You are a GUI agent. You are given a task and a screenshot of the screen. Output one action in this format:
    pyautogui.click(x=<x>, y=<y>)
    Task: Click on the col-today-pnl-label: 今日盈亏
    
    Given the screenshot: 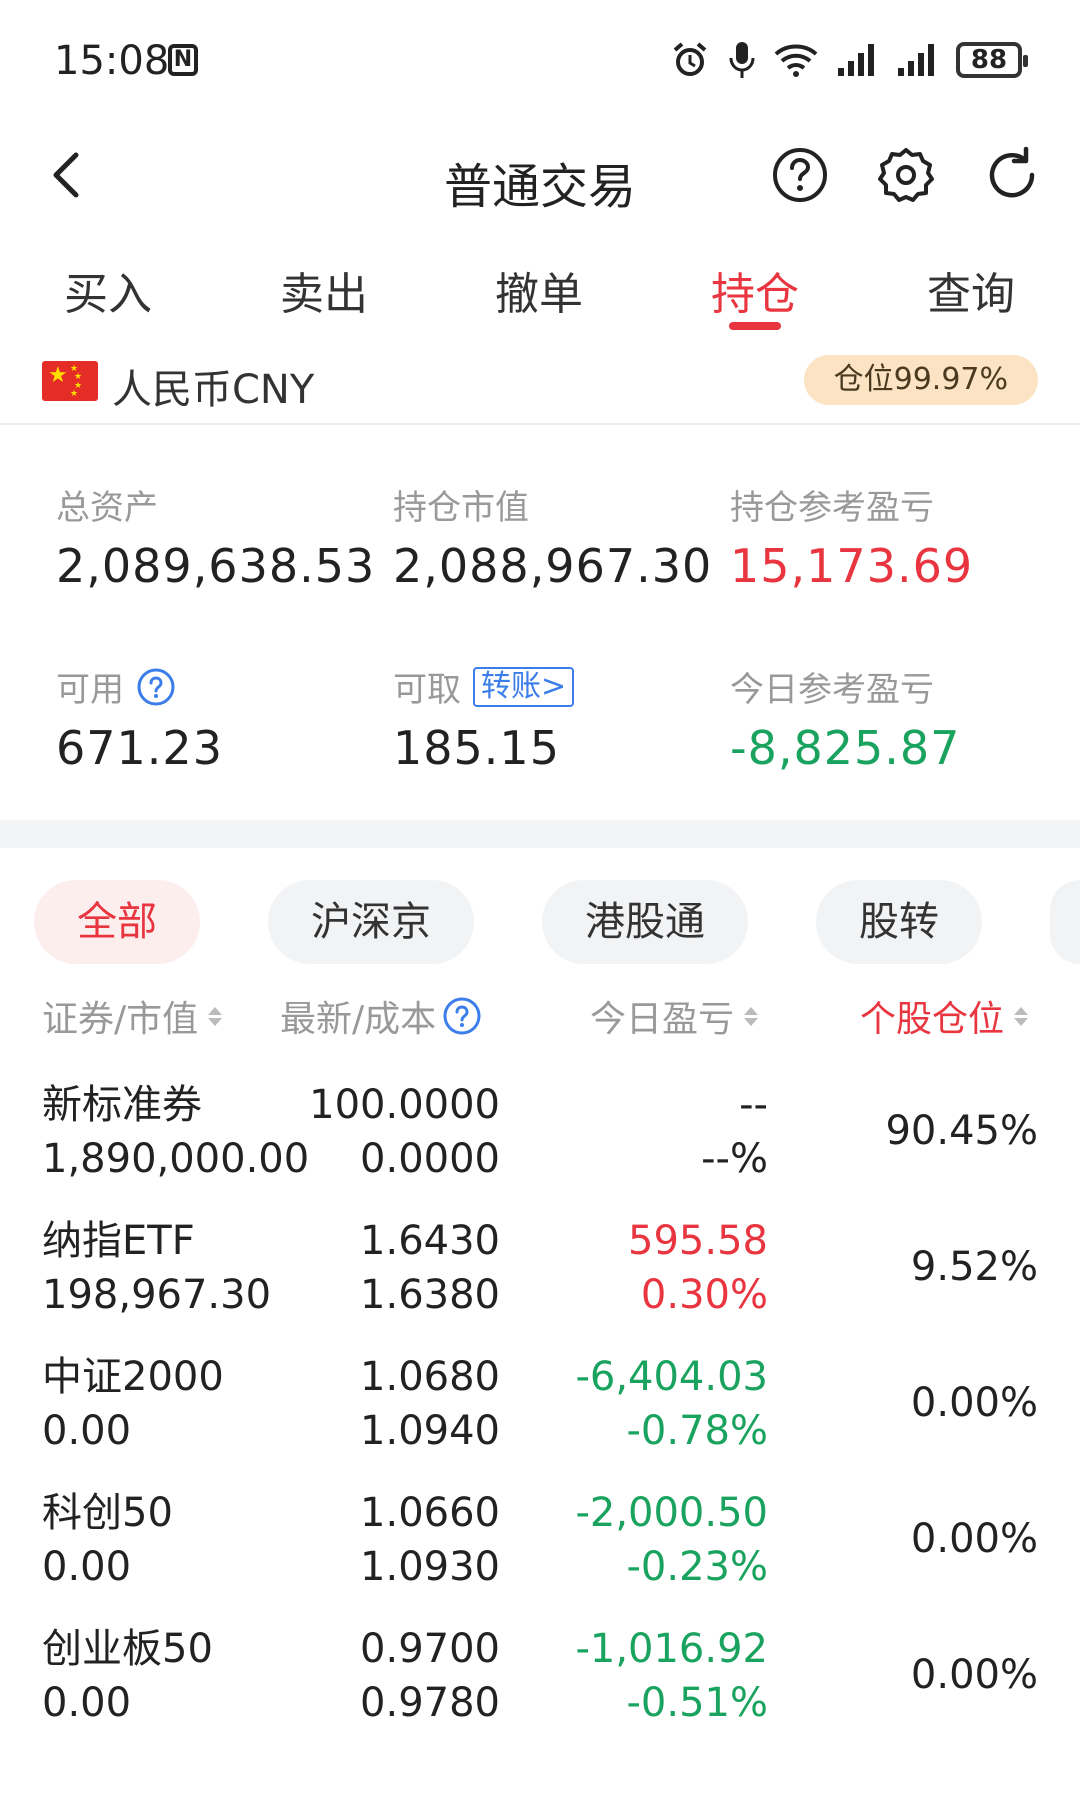 What is the action you would take?
    pyautogui.click(x=662, y=1019)
    